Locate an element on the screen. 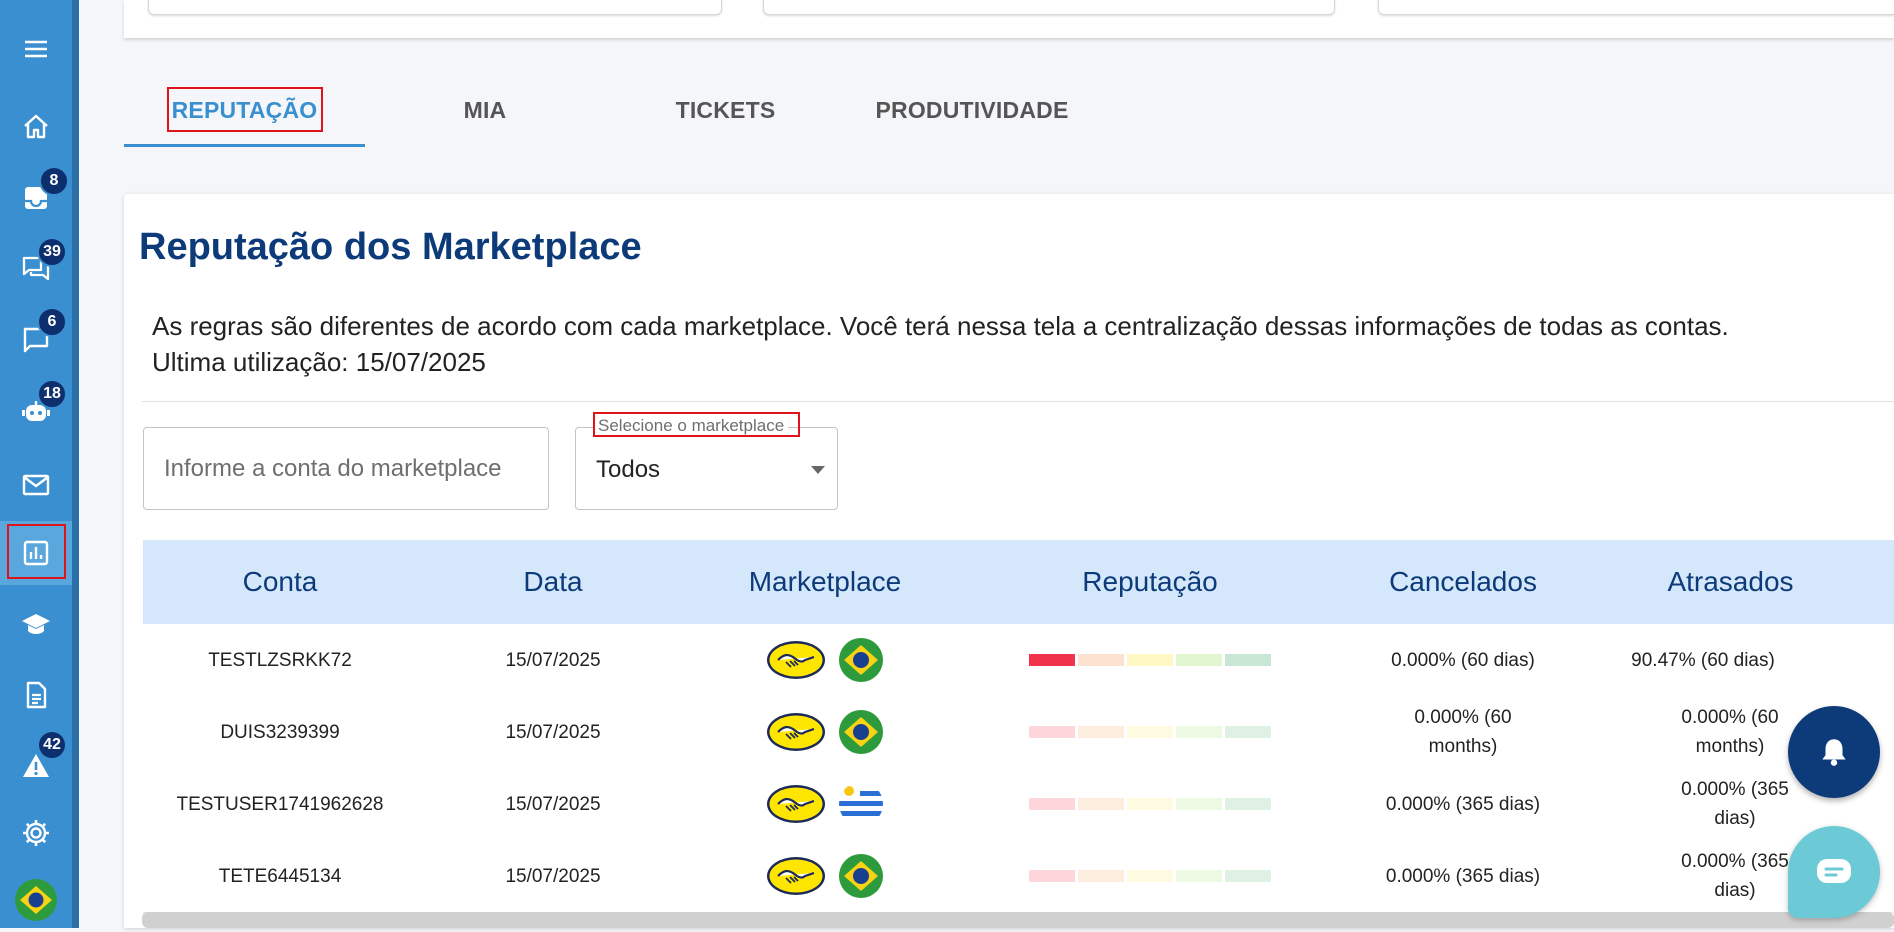  cell-atrasados: 90.47% (60 dias) is located at coordinates (1703, 660).